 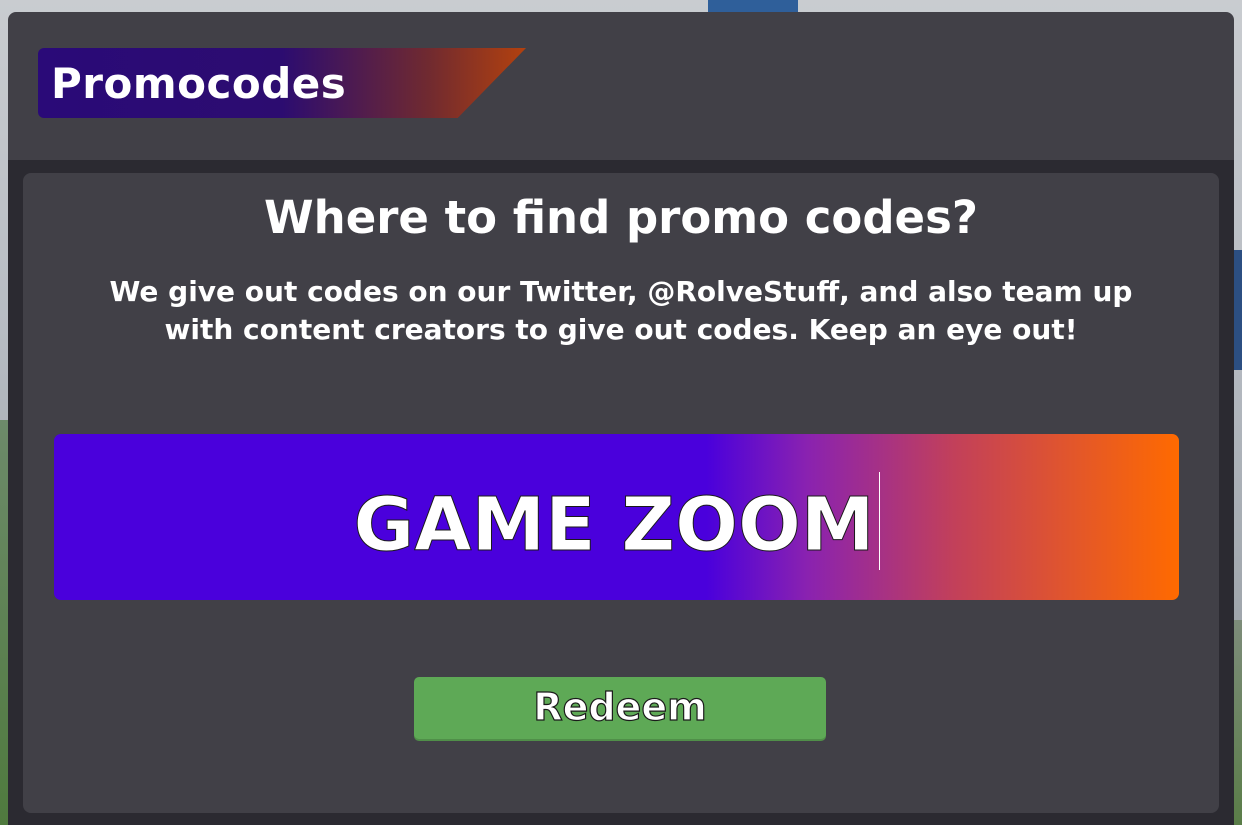 What do you see at coordinates (879, 521) in the screenshot?
I see `text-caret` at bounding box center [879, 521].